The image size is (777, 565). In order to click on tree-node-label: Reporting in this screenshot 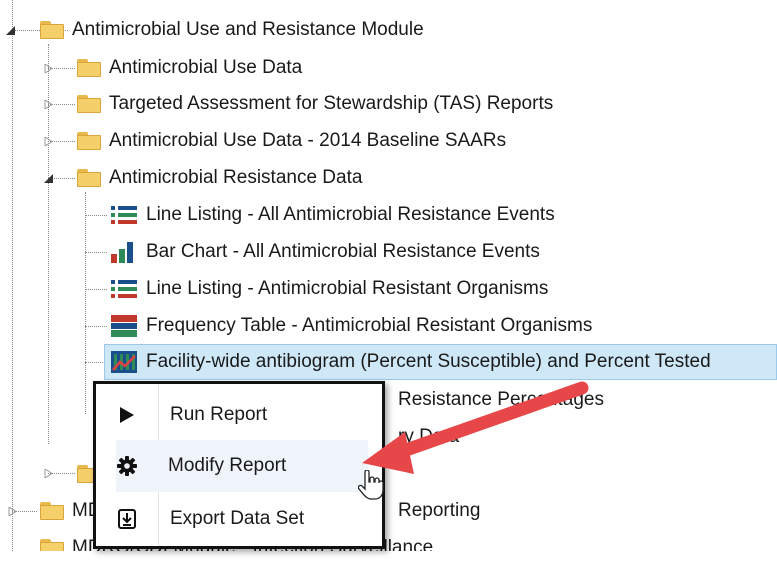, I will do `click(439, 510)`.